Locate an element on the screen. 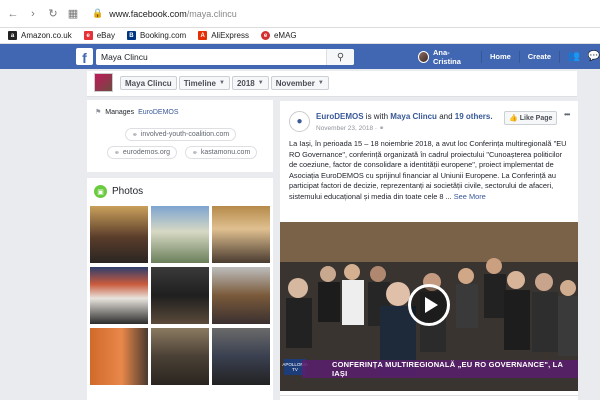 The height and width of the screenshot is (400, 600). browser-toolbar: ← › ↻ ▦ 🔒 www.facebook.com/maya.clincu is located at coordinates (300, 14).